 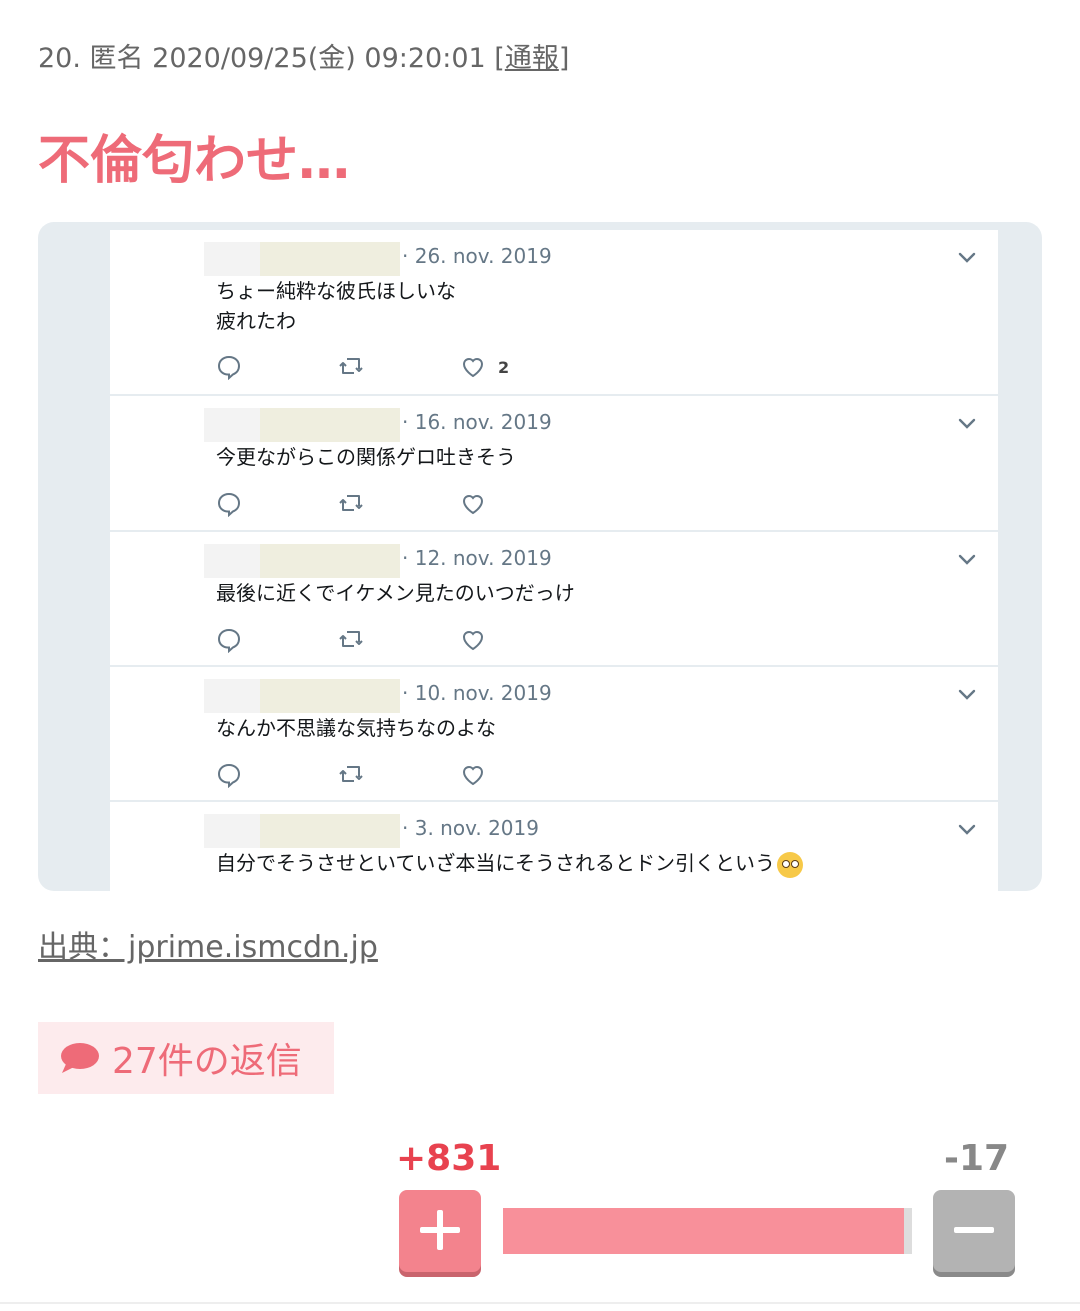 I want to click on tweet-text-line: なんか不思議な気持ちなのよな, so click(x=356, y=728).